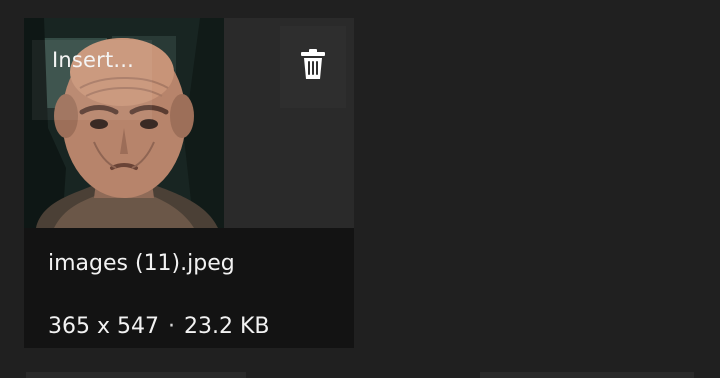 The image size is (720, 378). I want to click on next-card-edge-right, so click(587, 375).